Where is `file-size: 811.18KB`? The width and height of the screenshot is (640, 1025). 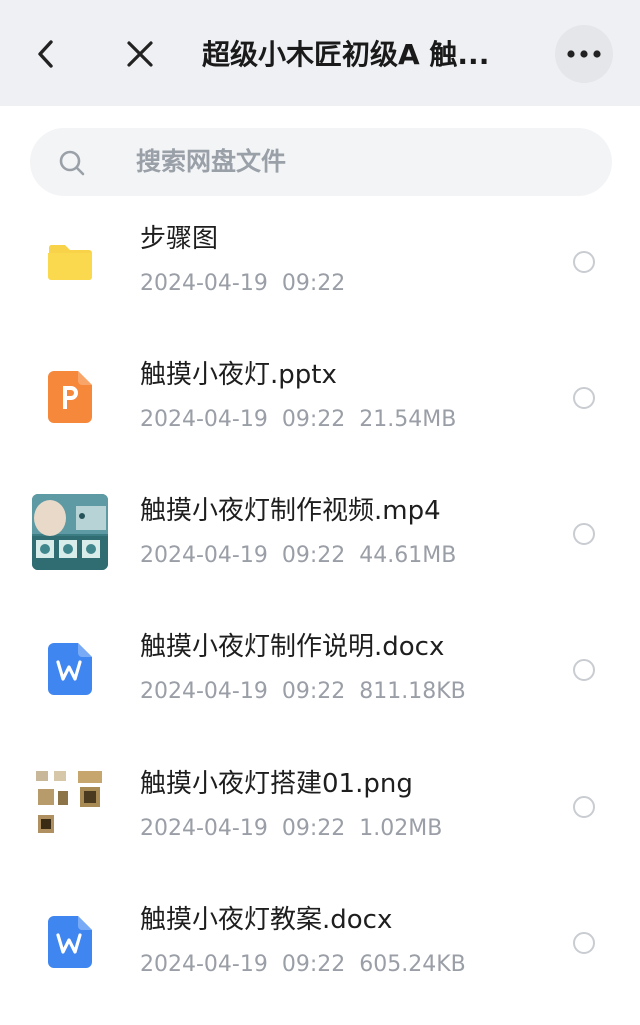
file-size: 811.18KB is located at coordinates (412, 691).